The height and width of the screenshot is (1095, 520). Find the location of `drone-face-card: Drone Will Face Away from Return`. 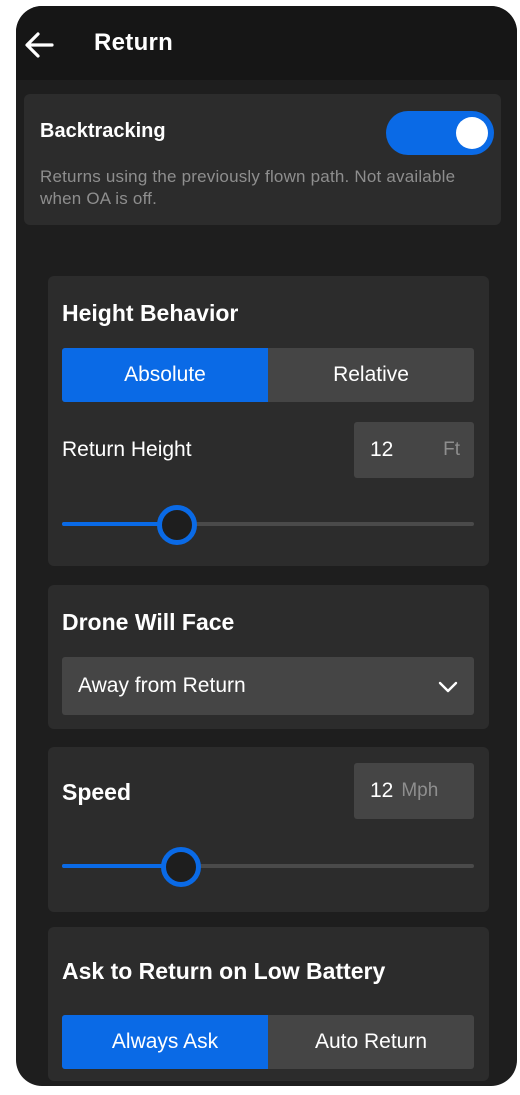

drone-face-card: Drone Will Face Away from Return is located at coordinates (268, 657).